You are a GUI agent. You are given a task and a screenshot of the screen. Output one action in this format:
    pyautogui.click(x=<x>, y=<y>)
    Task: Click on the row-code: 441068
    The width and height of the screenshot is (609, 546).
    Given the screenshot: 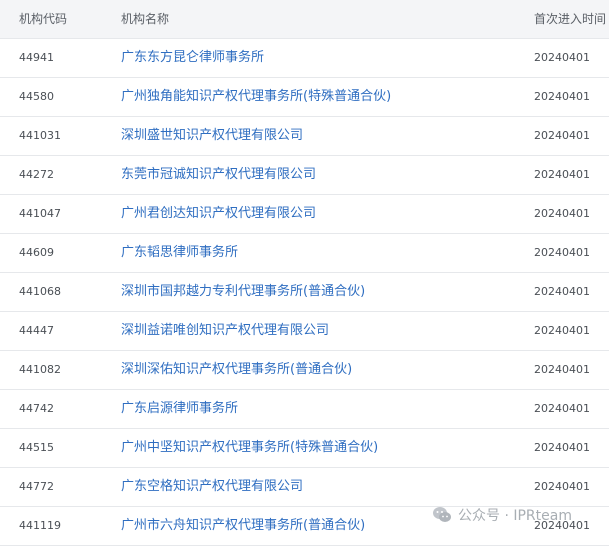 What is the action you would take?
    pyautogui.click(x=40, y=291)
    